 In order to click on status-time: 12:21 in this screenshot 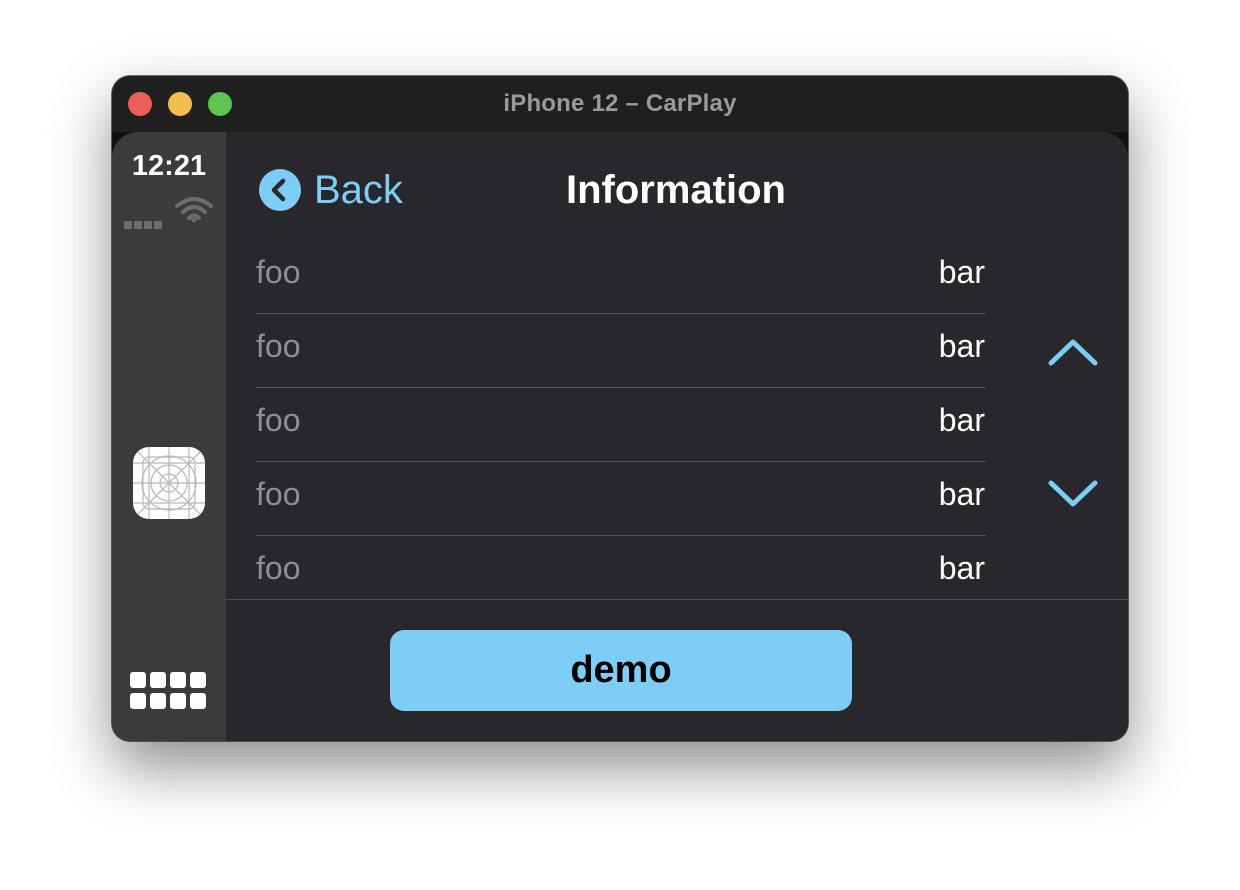, I will do `click(169, 166)`.